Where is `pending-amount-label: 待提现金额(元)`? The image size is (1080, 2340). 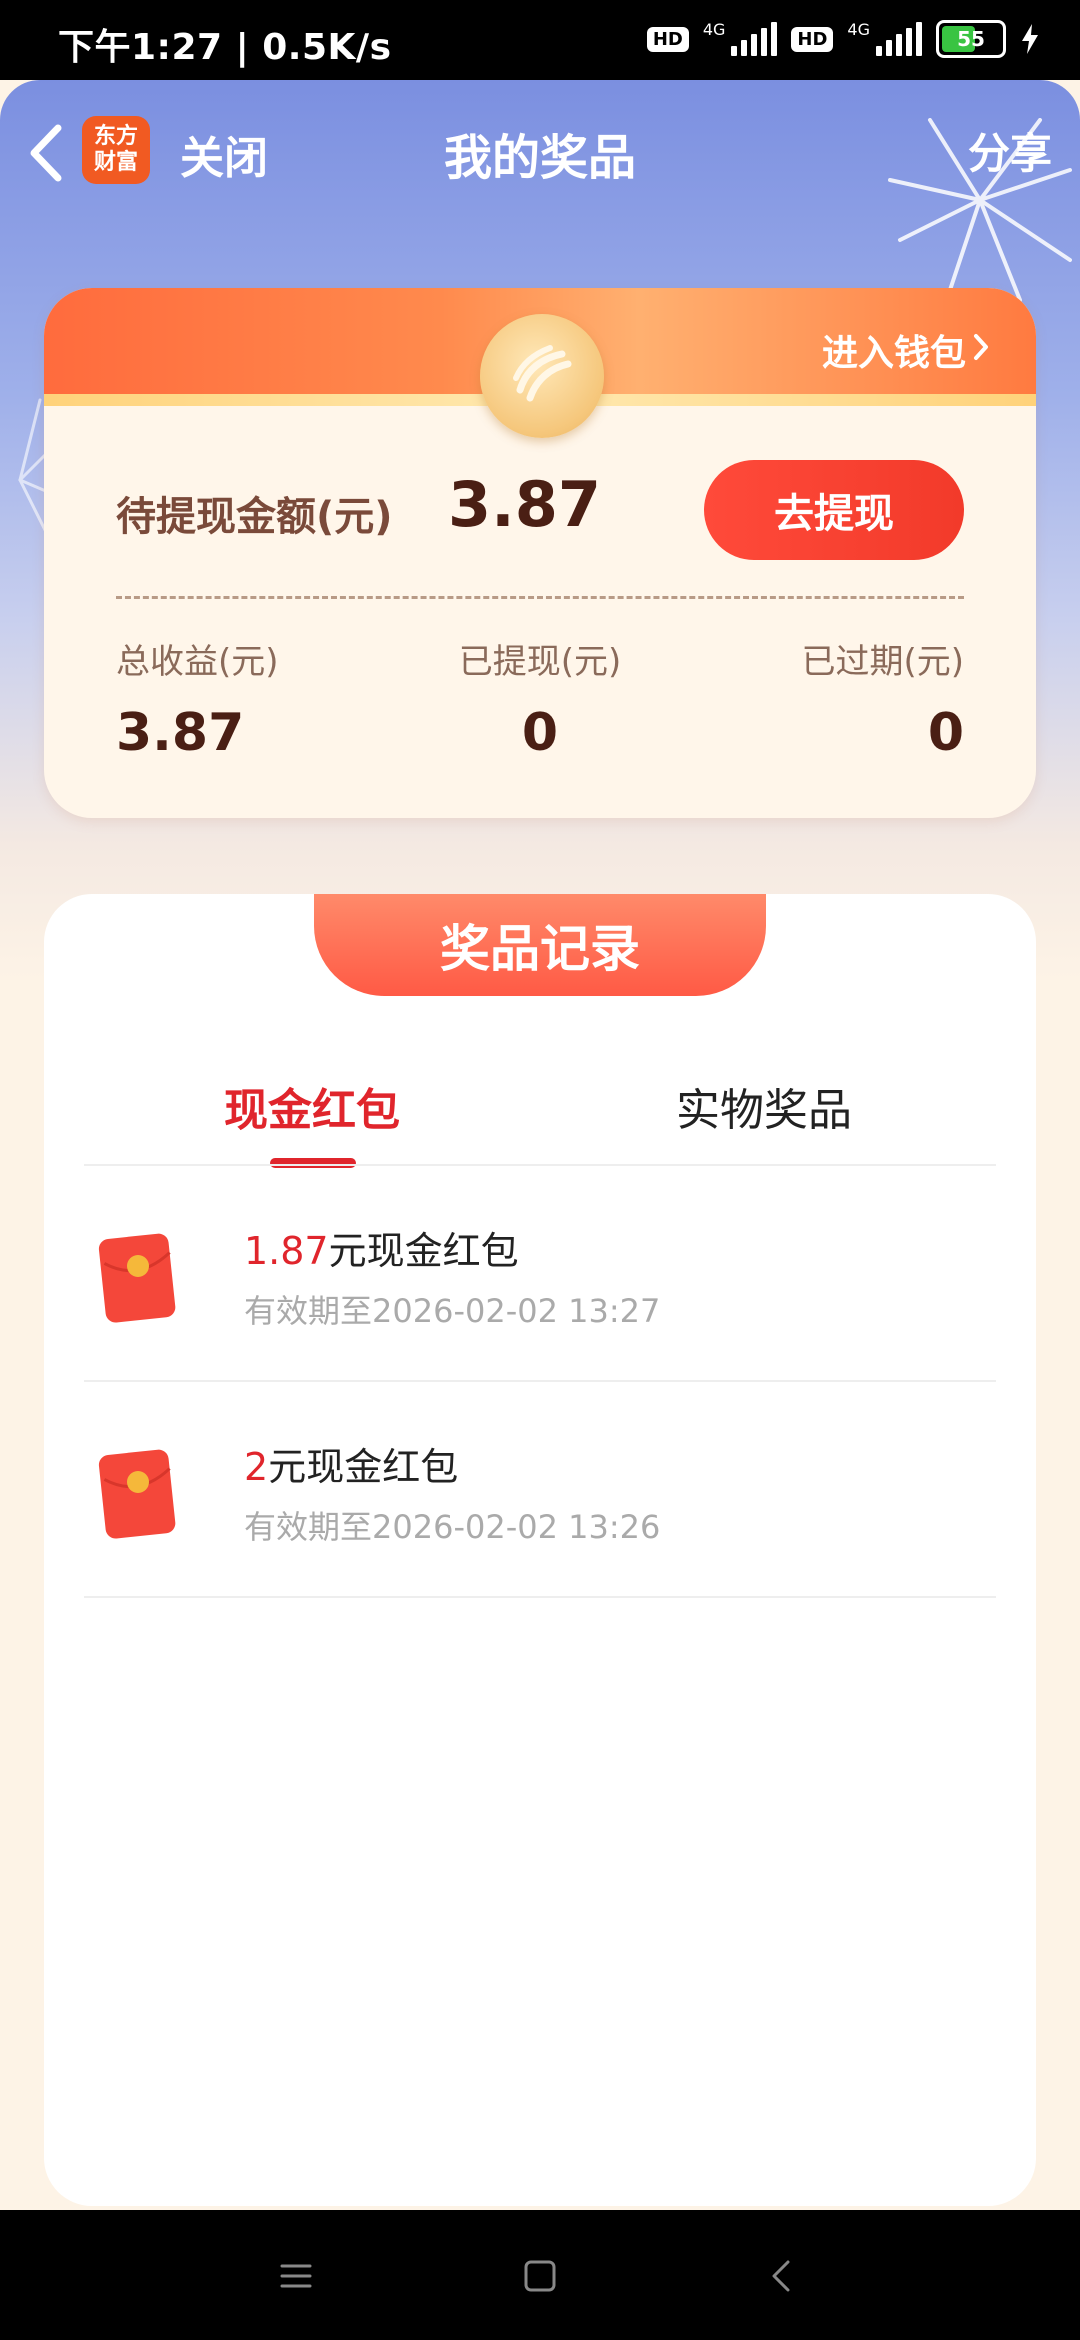
pending-amount-label: 待提现金额(元) is located at coordinates (254, 517).